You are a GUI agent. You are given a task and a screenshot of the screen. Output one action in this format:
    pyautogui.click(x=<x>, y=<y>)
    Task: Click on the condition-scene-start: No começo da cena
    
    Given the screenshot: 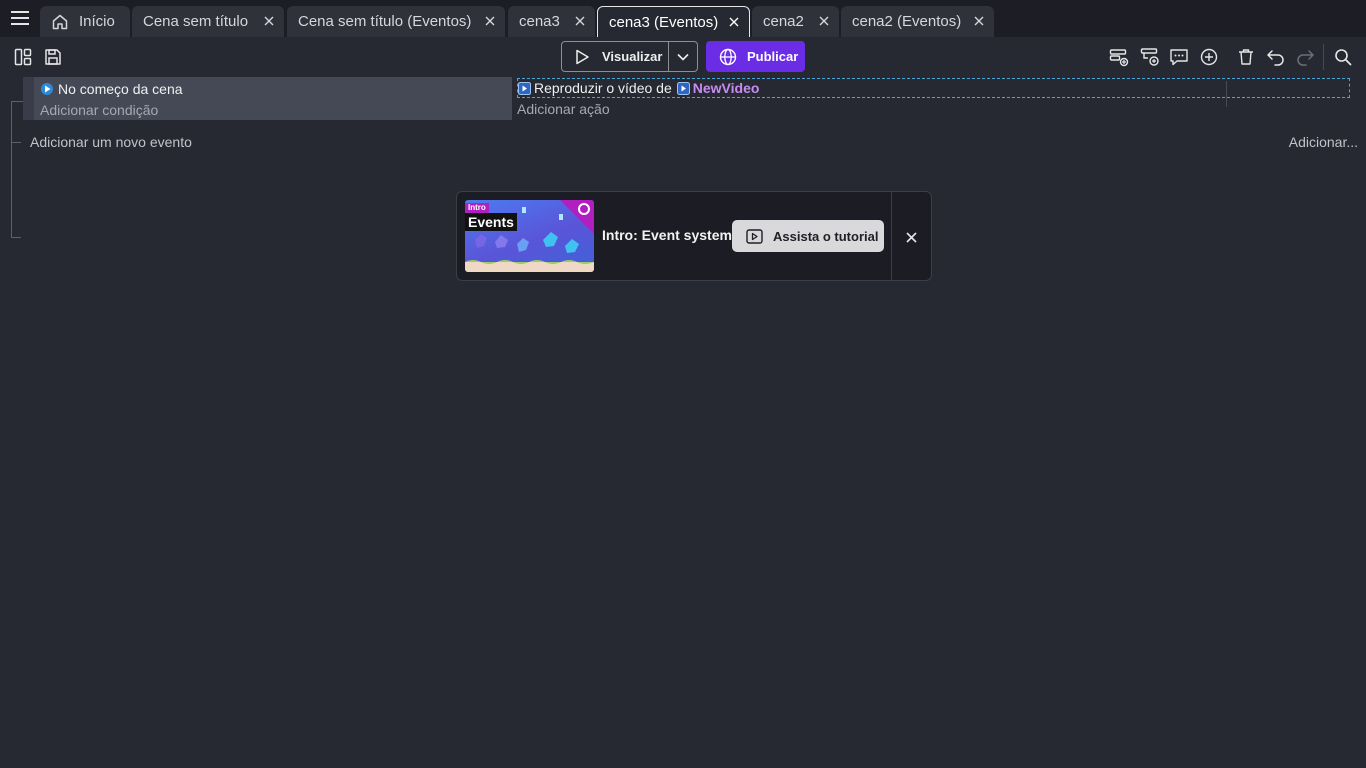 What is the action you would take?
    pyautogui.click(x=111, y=89)
    